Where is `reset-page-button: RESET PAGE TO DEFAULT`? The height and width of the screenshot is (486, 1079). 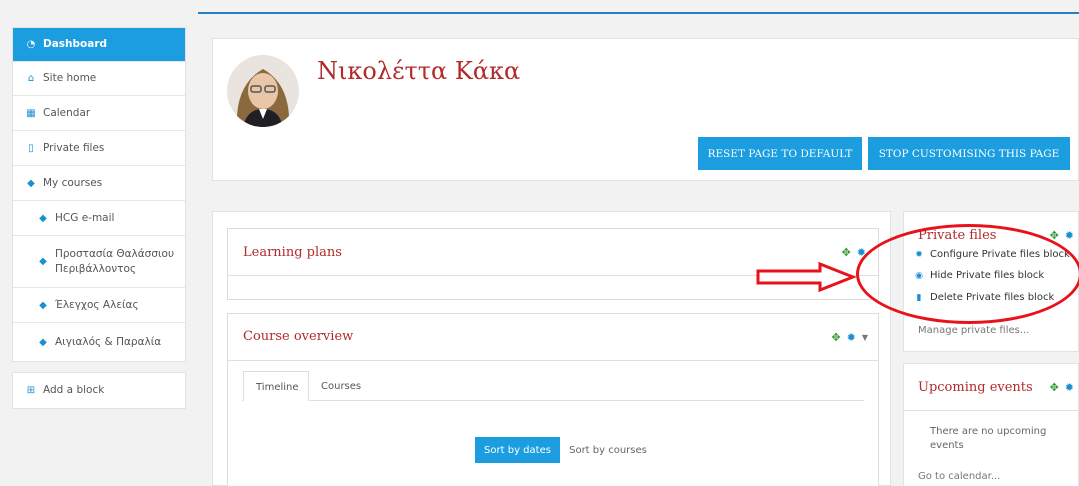 reset-page-button: RESET PAGE TO DEFAULT is located at coordinates (780, 153).